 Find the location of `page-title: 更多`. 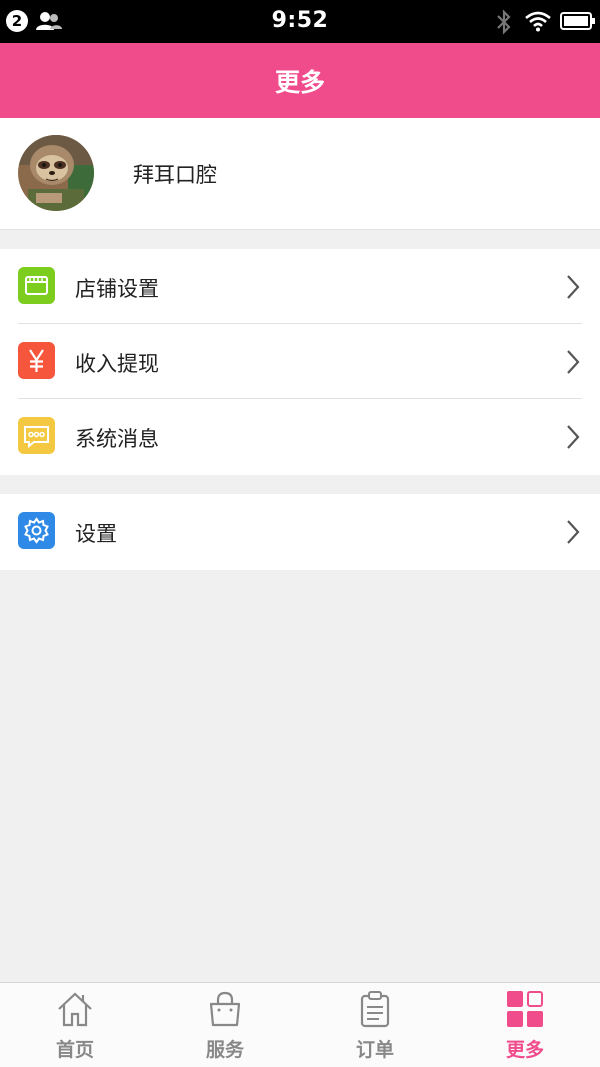

page-title: 更多 is located at coordinates (299, 82).